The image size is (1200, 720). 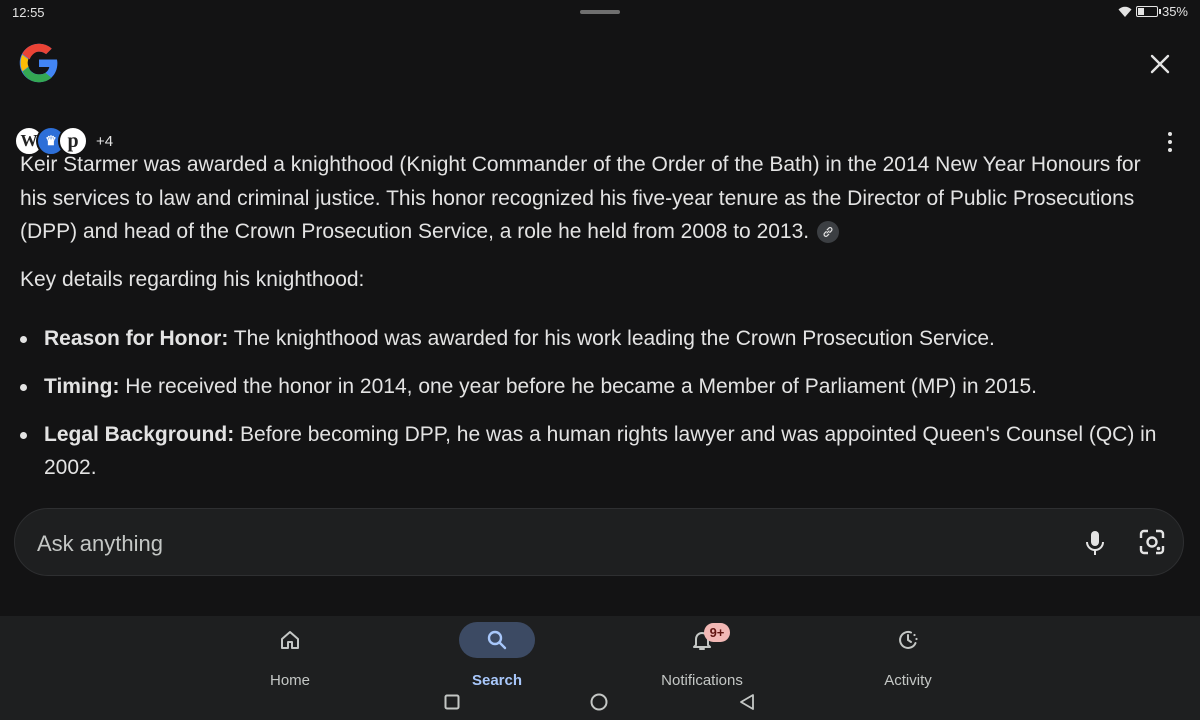 I want to click on home-icon, so click(x=290, y=640).